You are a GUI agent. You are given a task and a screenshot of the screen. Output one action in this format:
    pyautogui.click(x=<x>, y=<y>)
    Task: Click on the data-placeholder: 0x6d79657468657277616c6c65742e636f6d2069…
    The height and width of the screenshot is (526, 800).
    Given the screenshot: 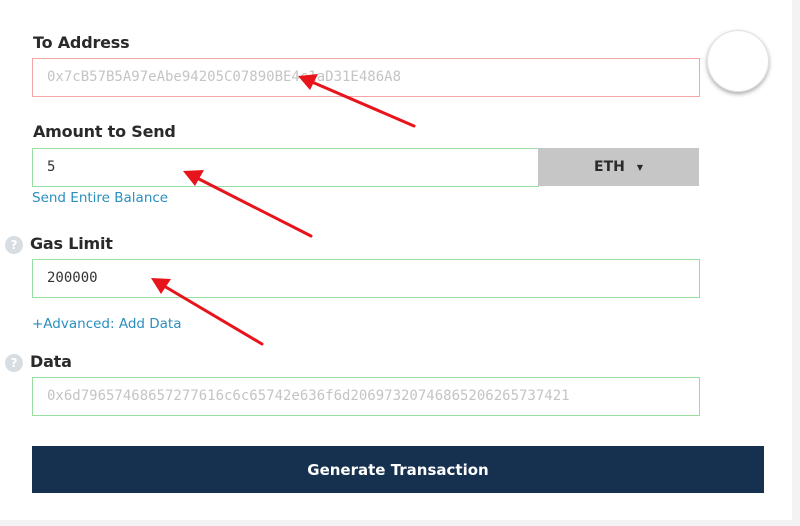 What is the action you would take?
    pyautogui.click(x=308, y=396)
    